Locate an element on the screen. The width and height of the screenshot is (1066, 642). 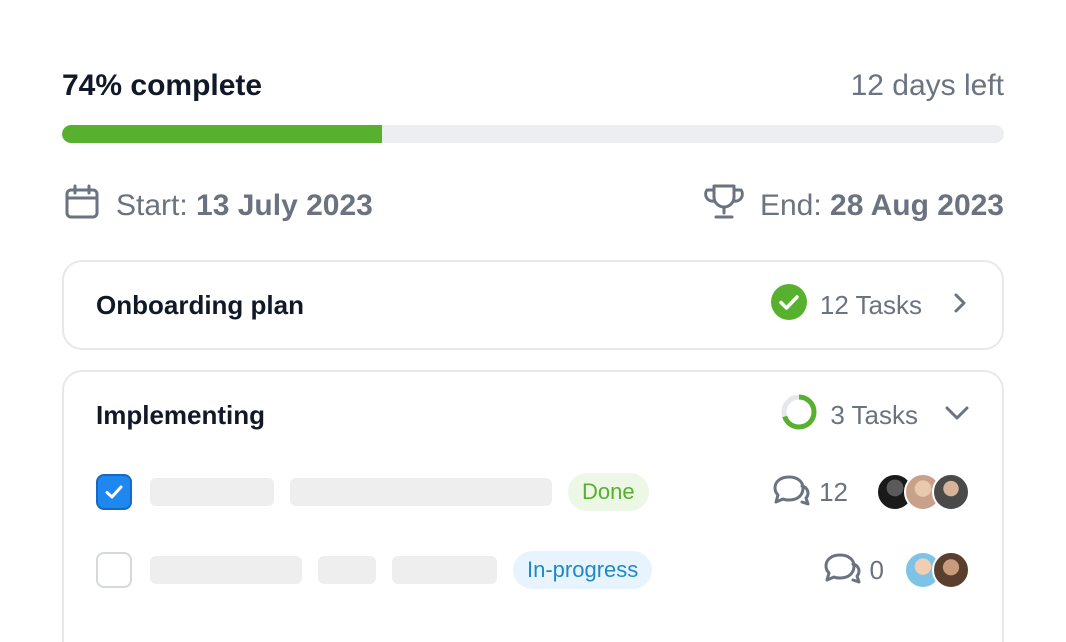
end-label: End: is located at coordinates (790, 205).